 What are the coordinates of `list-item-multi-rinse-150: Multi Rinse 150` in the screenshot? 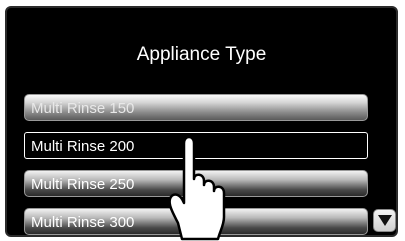 It's located at (196, 107).